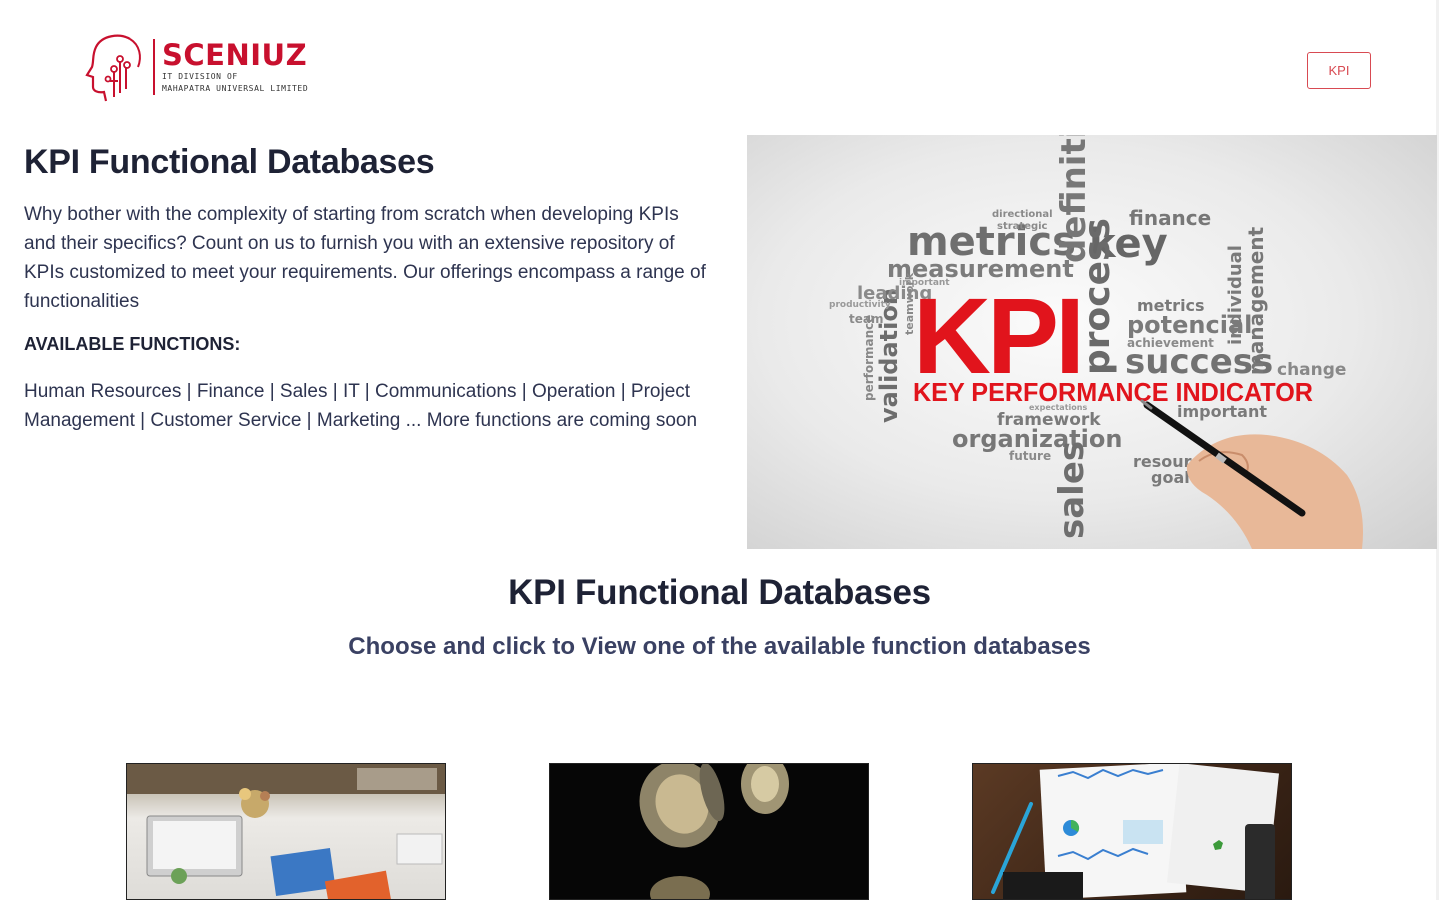  Describe the element at coordinates (132, 344) in the screenshot. I see `available-functions-label: AVAILABLE FUNCTIONS:` at that location.